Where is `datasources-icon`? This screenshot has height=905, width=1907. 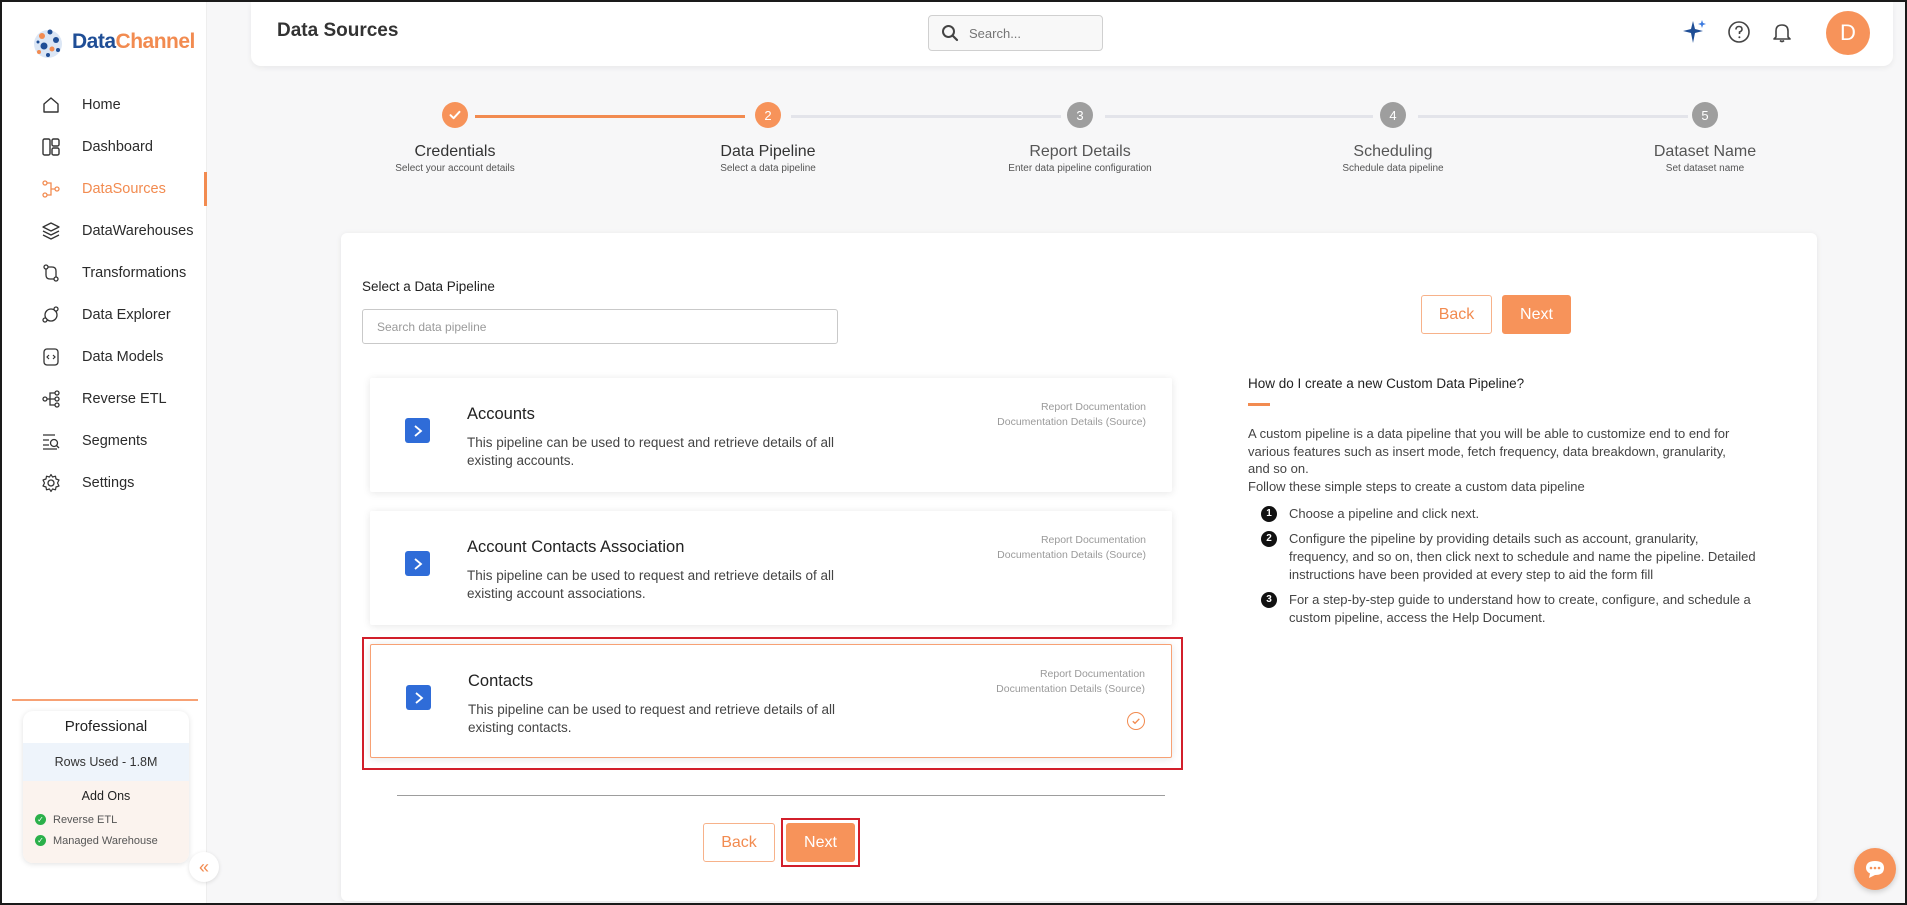 datasources-icon is located at coordinates (51, 189).